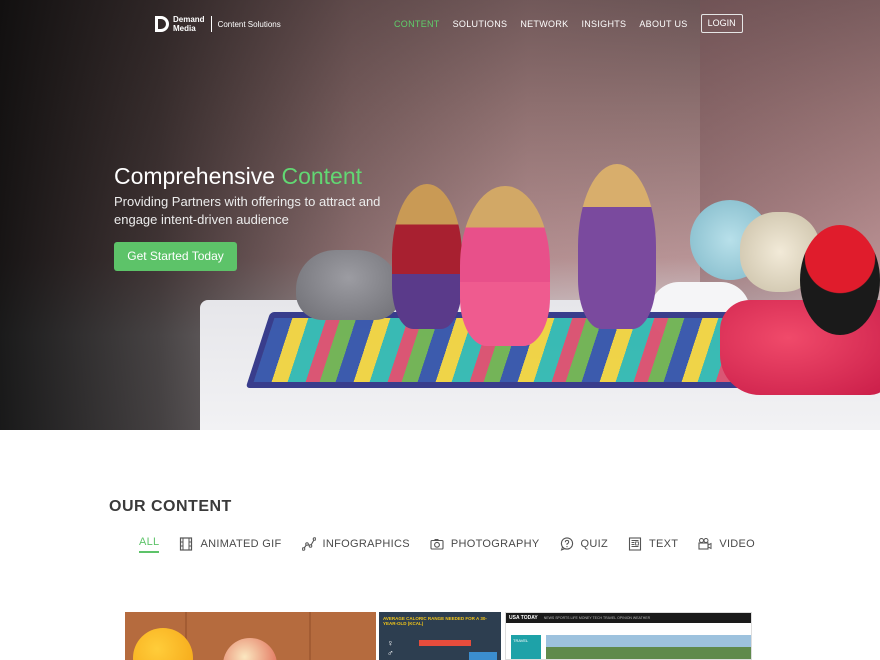 The height and width of the screenshot is (660, 880). Describe the element at coordinates (480, 24) in the screenshot. I see `nav-item-solutions: SOLUTIONS` at that location.